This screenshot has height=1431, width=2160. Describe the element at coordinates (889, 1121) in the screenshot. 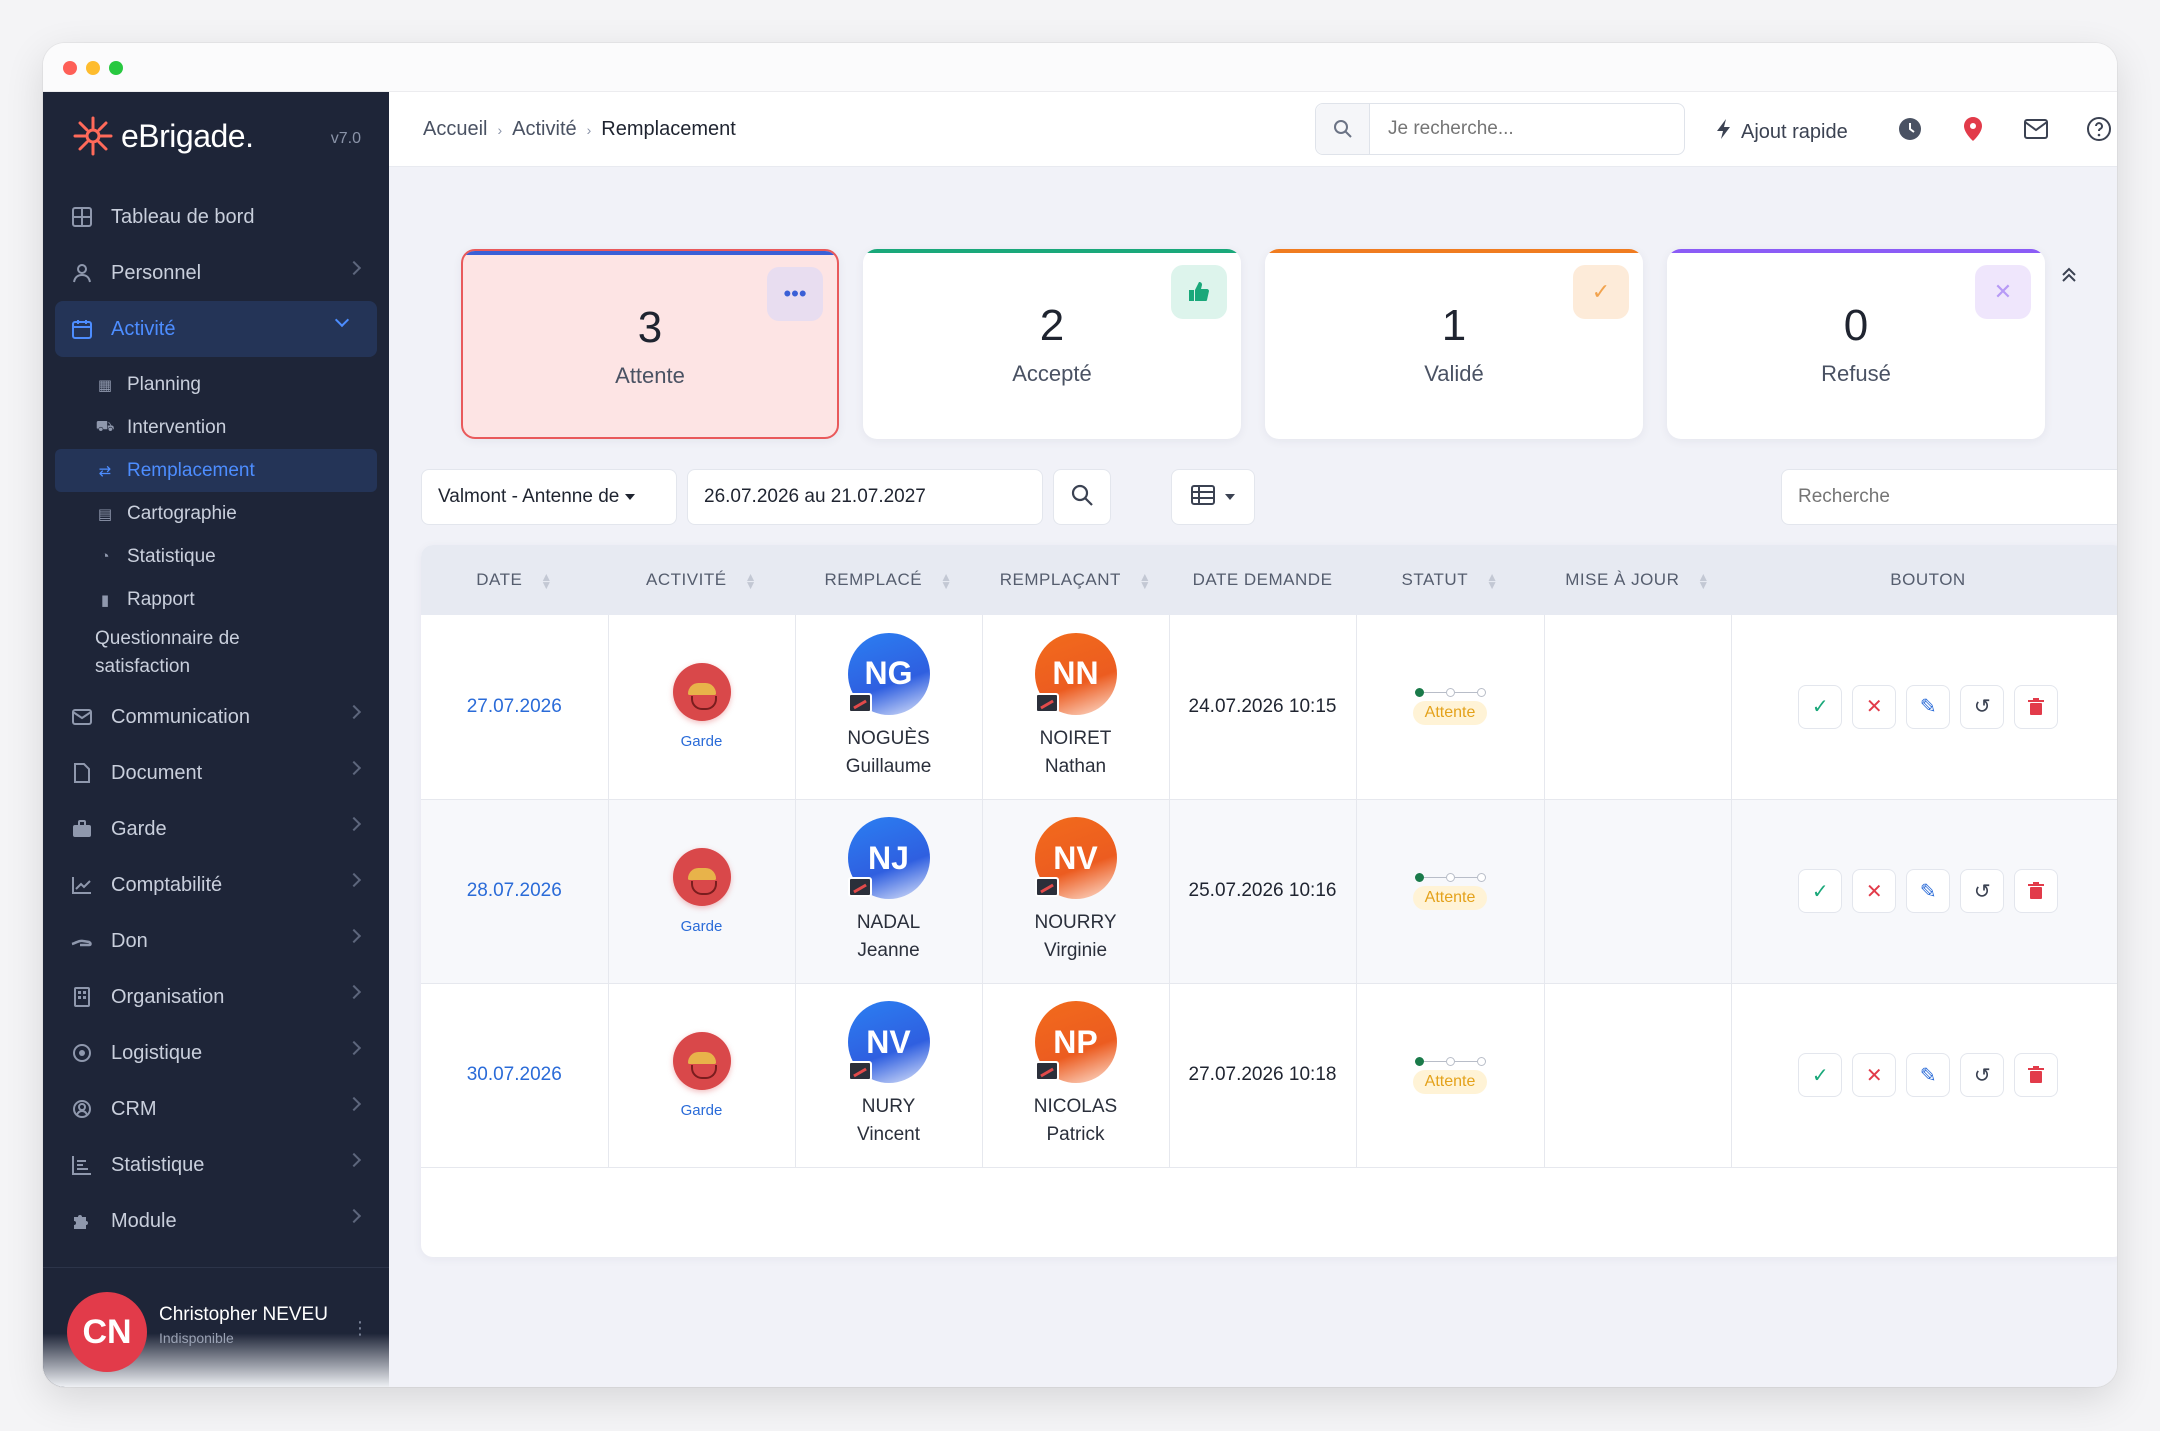

I see `person-name: NURY Vincent` at that location.